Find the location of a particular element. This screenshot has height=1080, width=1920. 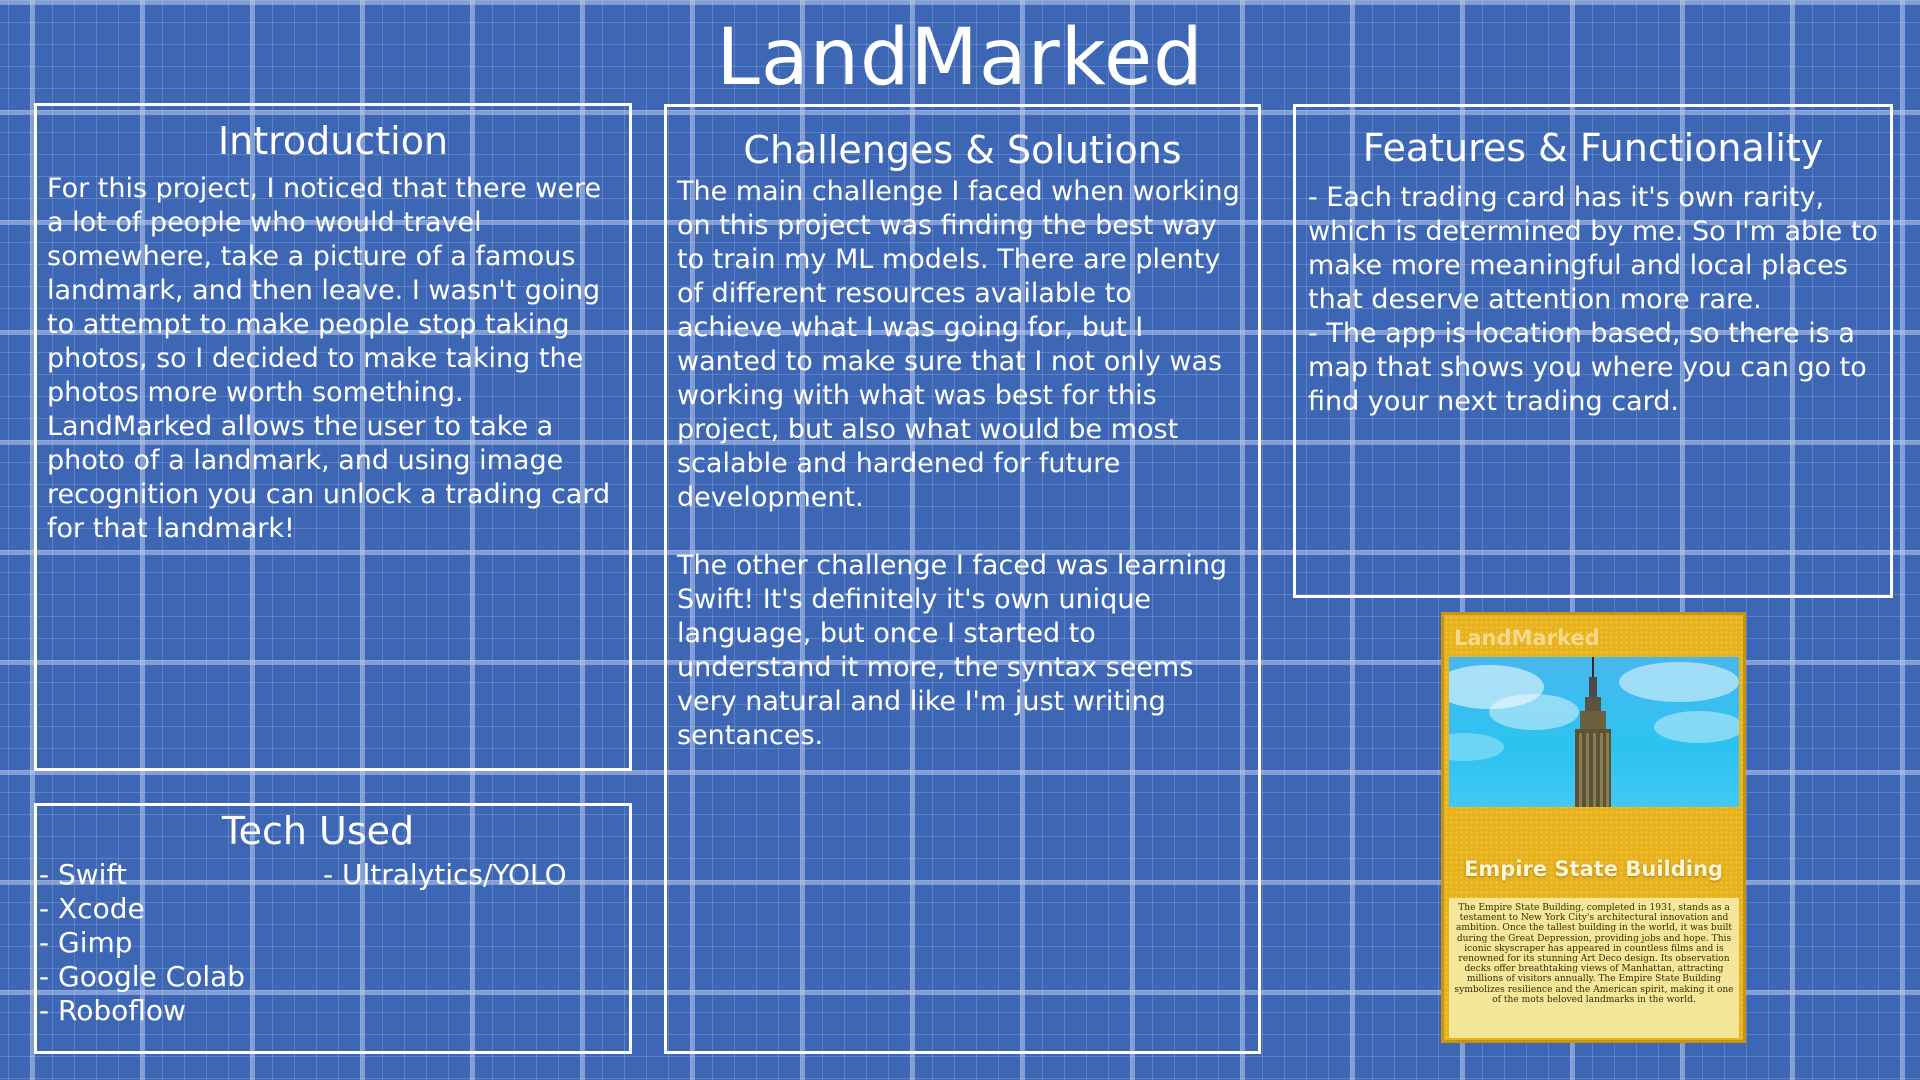

card-landmark-name: Empire State Building is located at coordinates (1593, 869).